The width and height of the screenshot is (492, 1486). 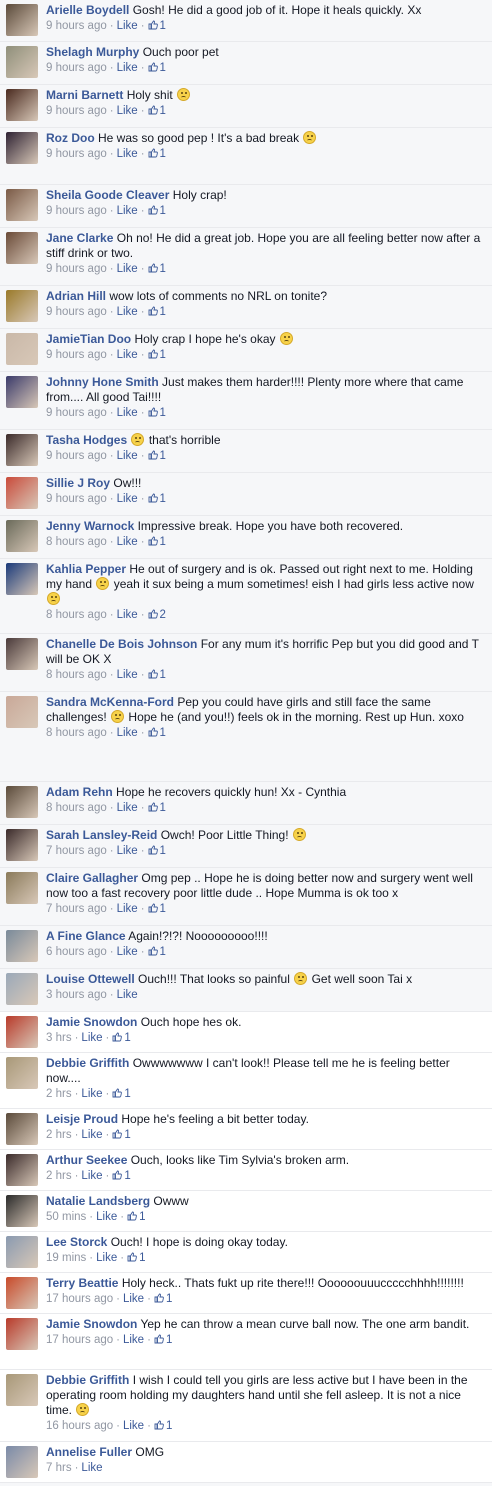 I want to click on timestamp: 3 hours ago, so click(x=76, y=995).